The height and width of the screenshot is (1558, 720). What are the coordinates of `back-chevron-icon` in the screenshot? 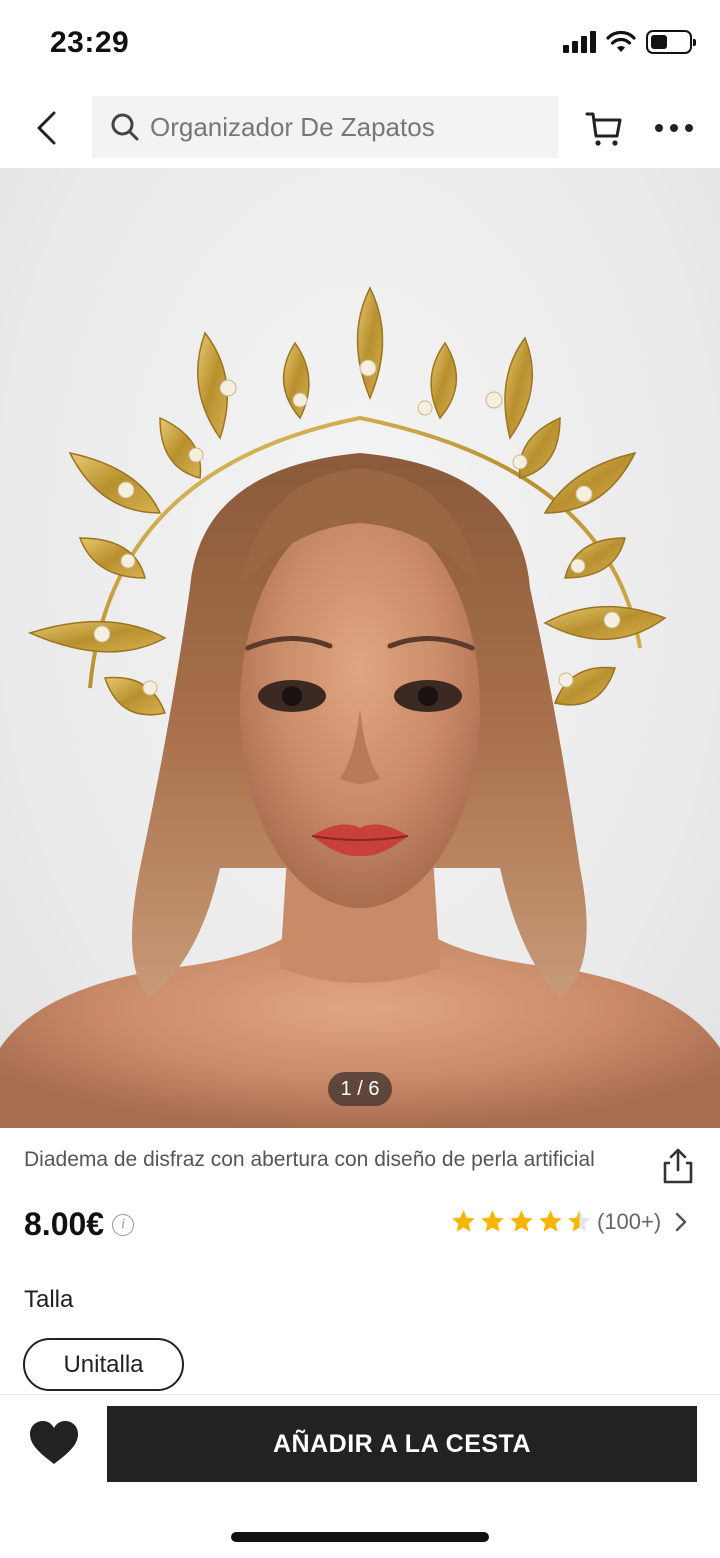 It's located at (46, 128).